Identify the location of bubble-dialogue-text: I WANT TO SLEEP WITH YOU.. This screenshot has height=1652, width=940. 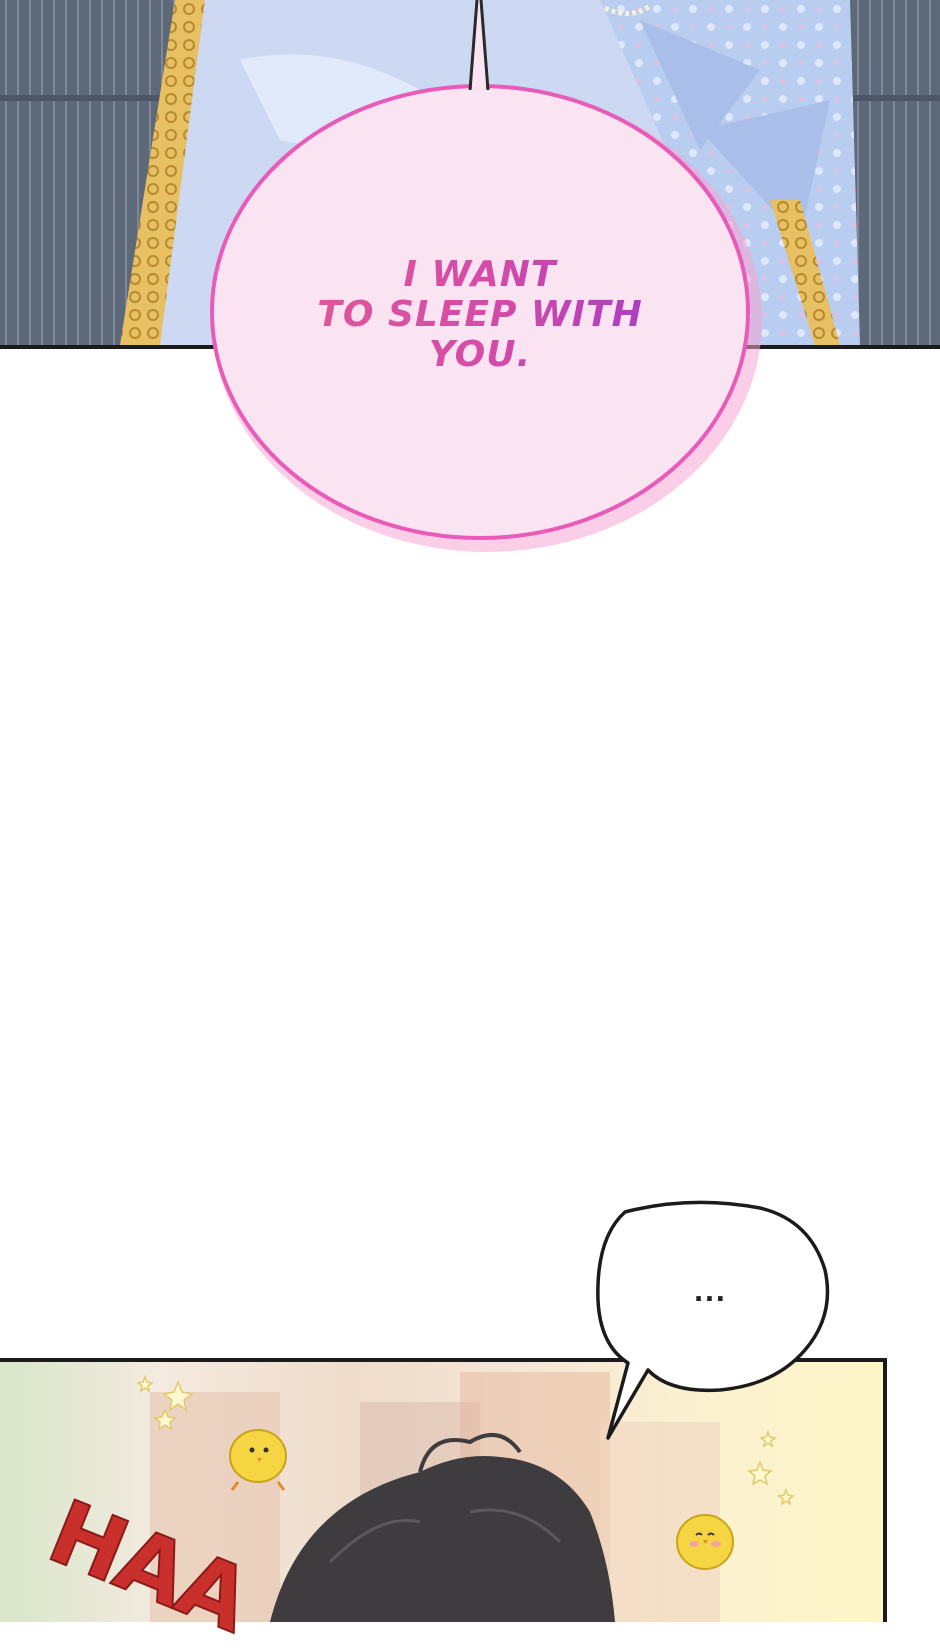
(480, 315).